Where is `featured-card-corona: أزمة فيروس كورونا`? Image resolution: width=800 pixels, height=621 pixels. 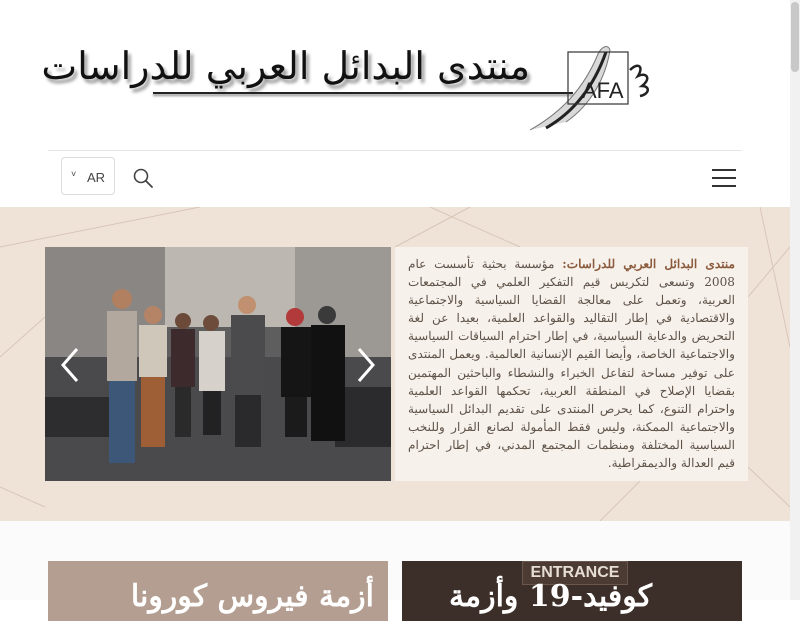 featured-card-corona: أزمة فيروس كورونا is located at coordinates (218, 591).